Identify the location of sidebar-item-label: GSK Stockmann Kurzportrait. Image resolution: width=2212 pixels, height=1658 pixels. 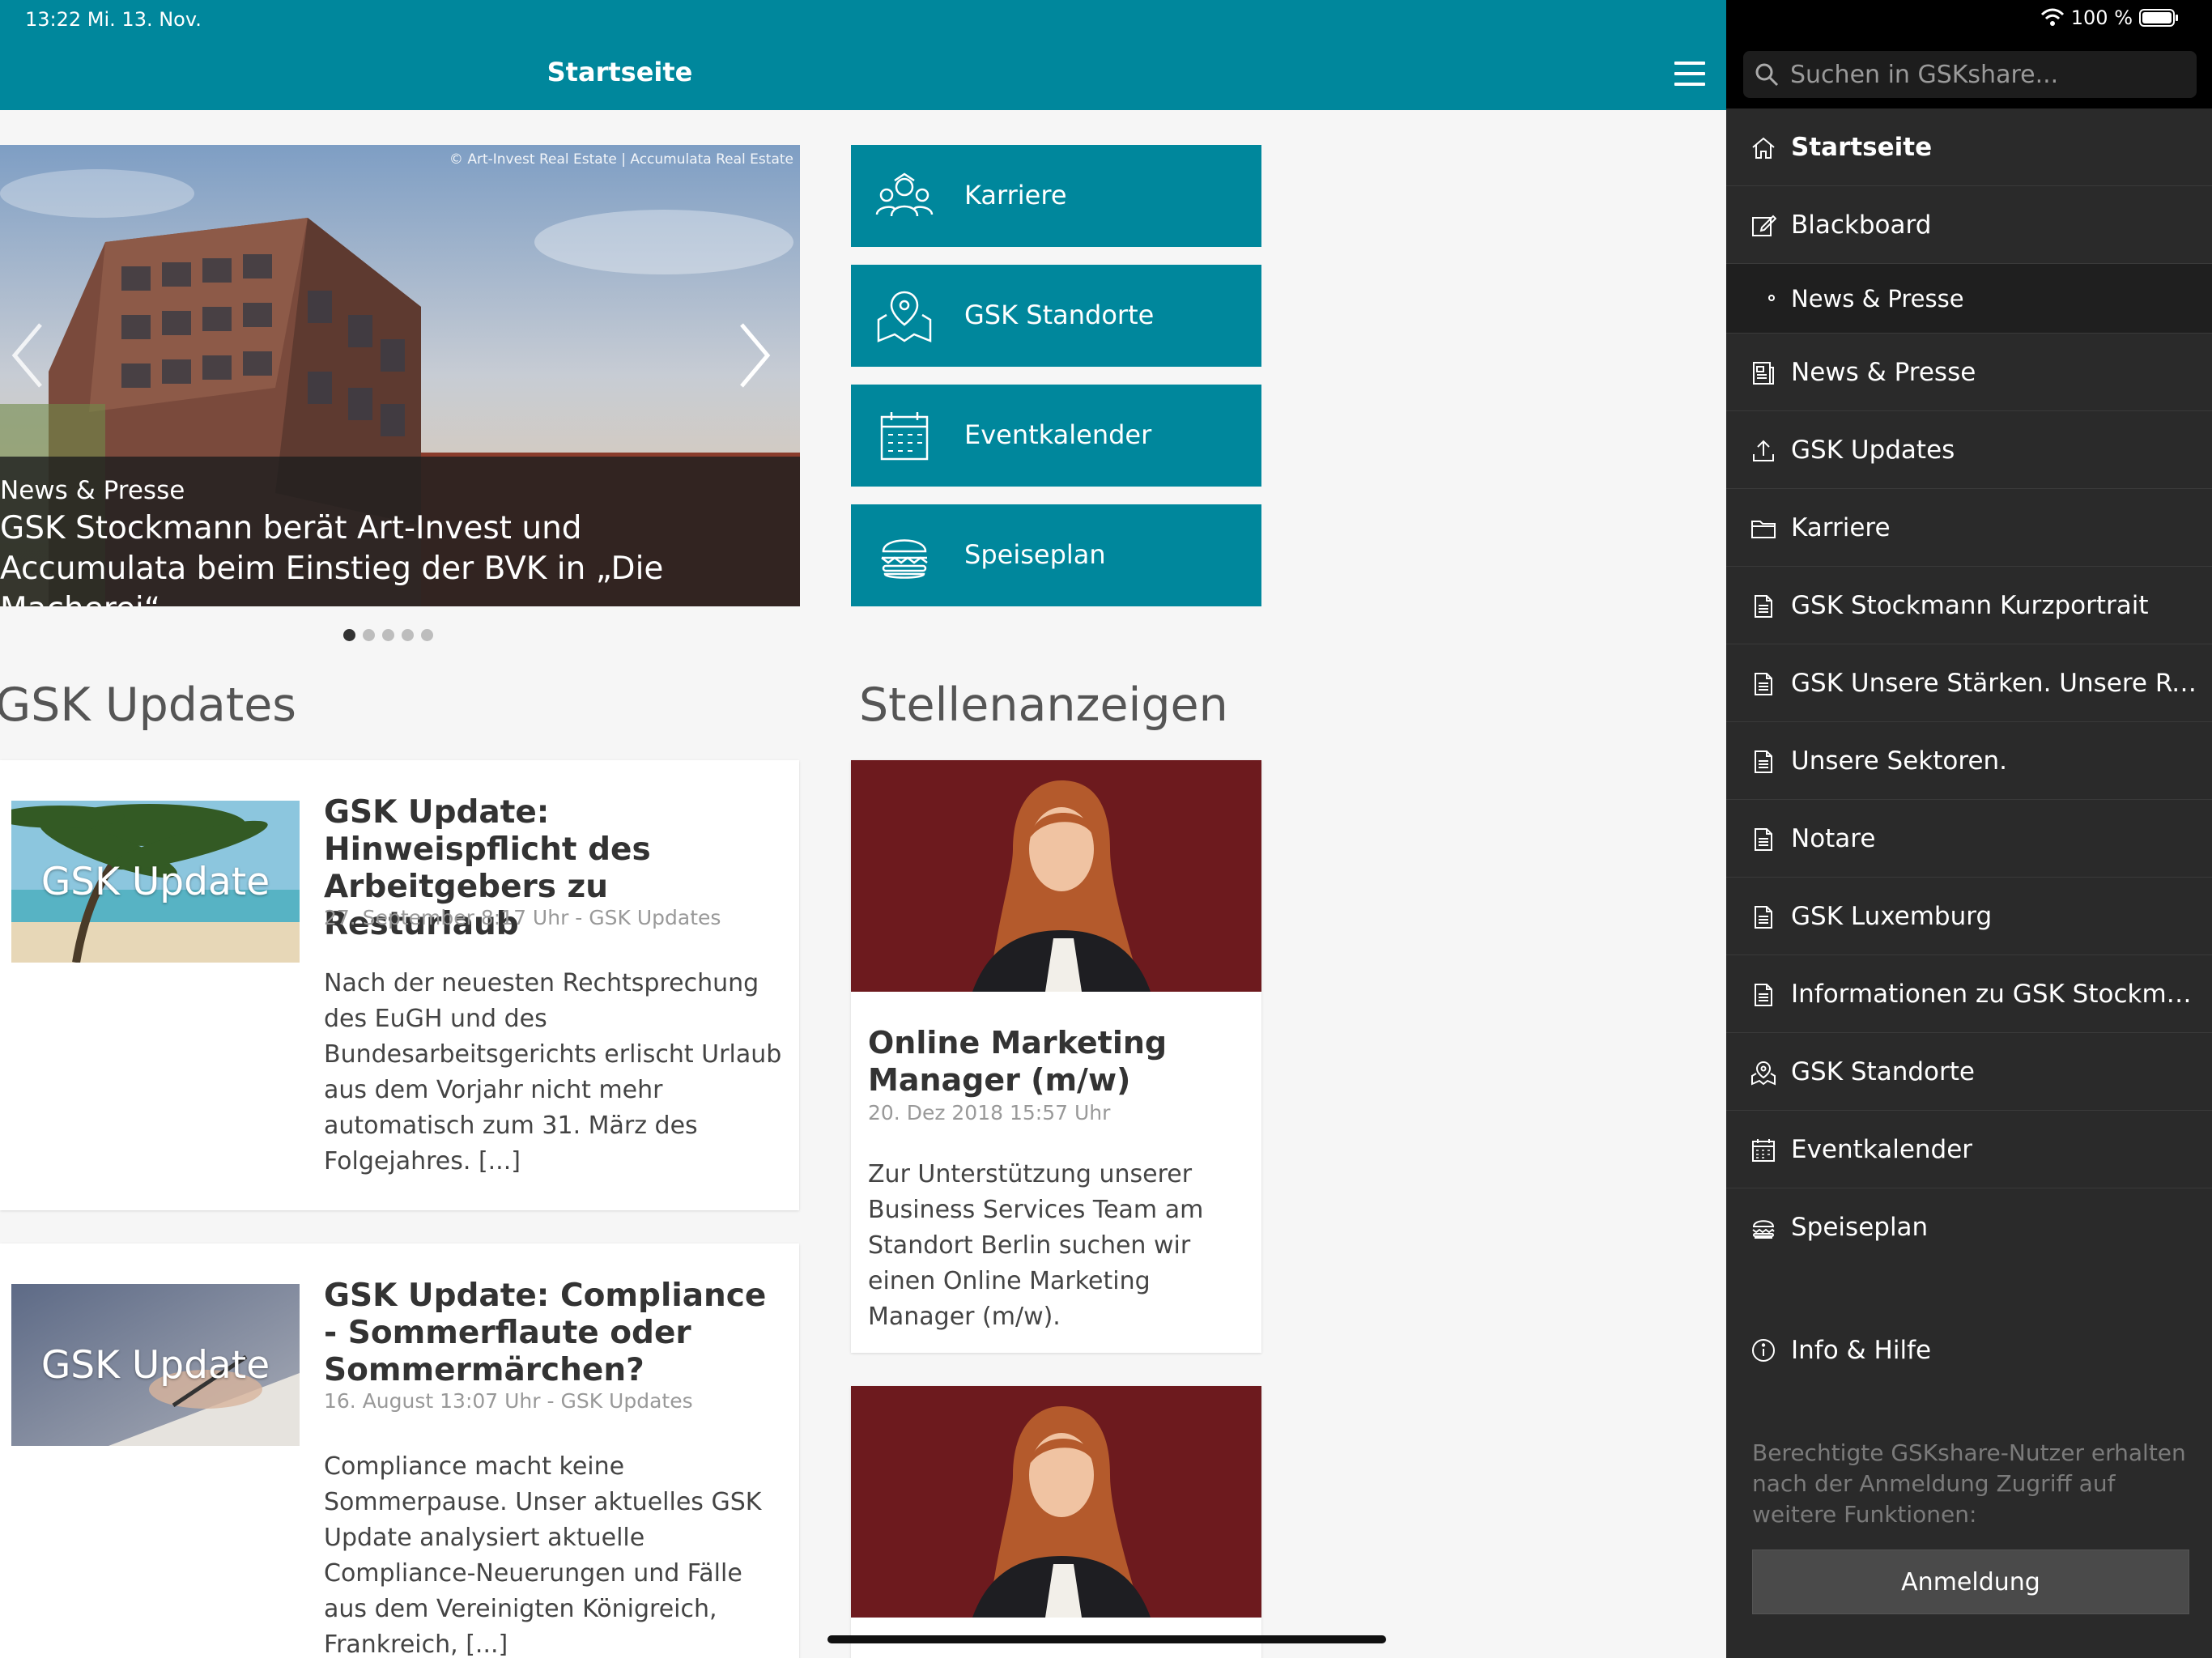
(1970, 605).